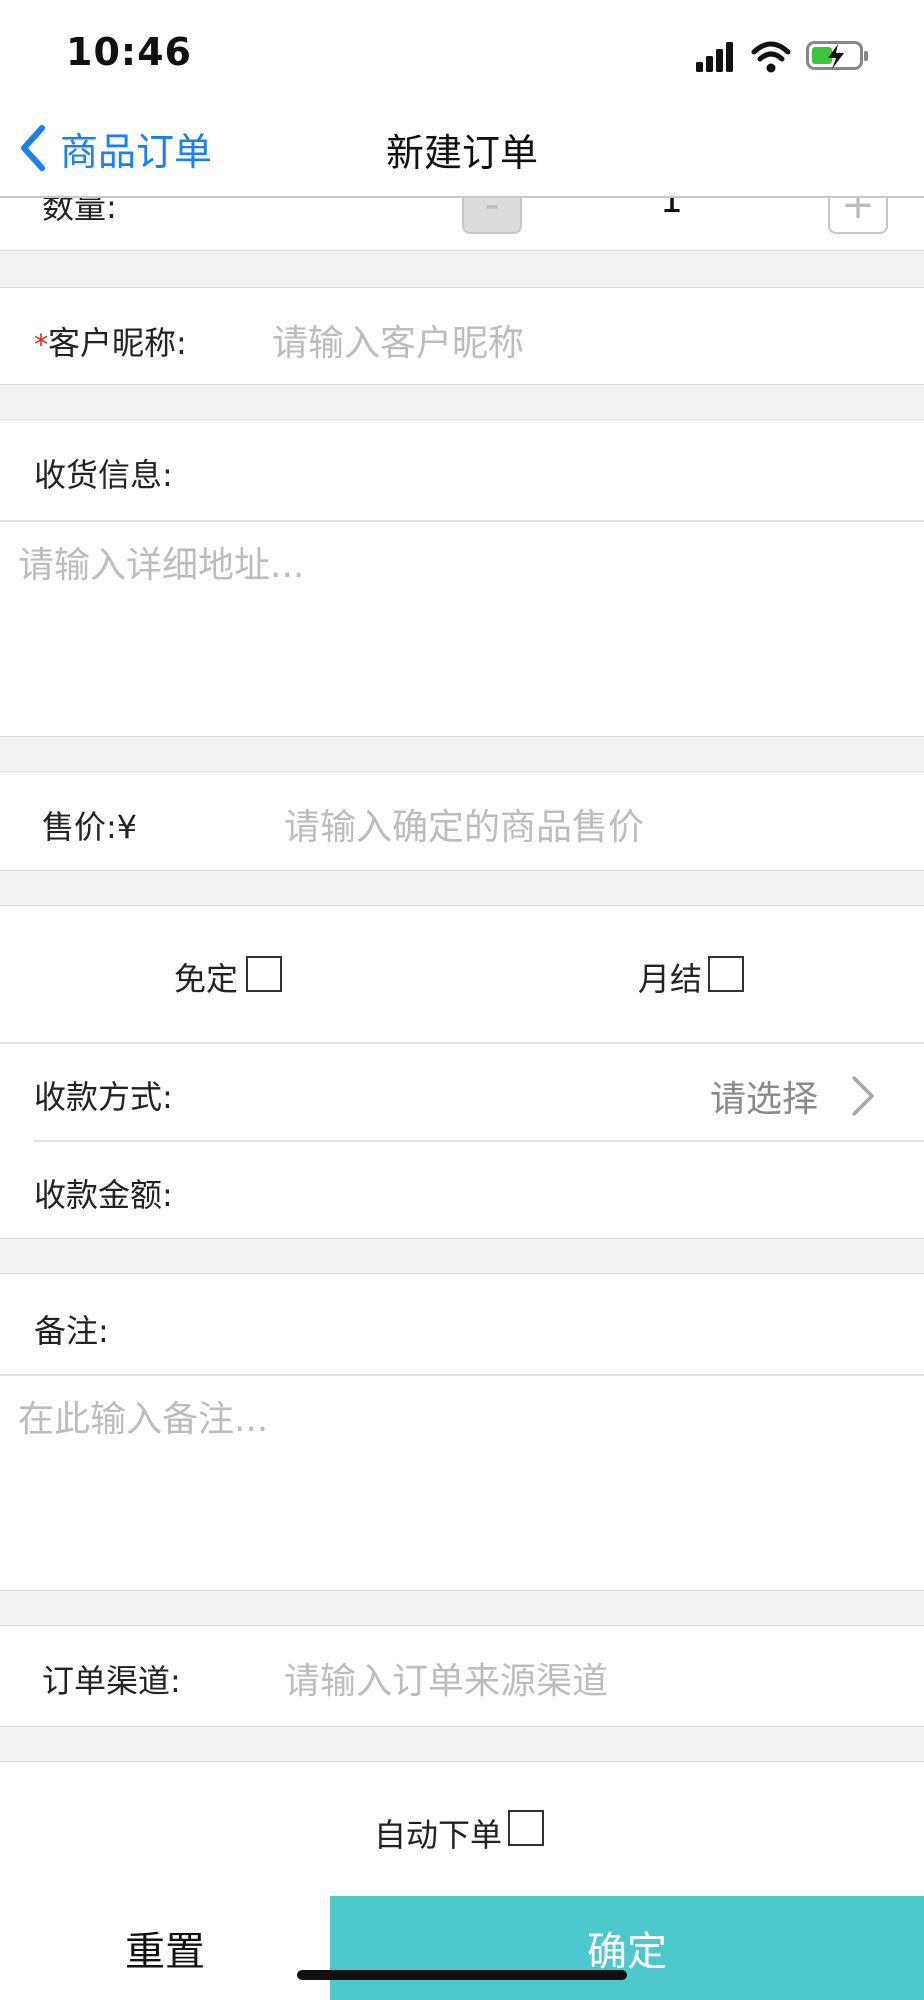  What do you see at coordinates (837, 55) in the screenshot?
I see `battery-charging-icon` at bounding box center [837, 55].